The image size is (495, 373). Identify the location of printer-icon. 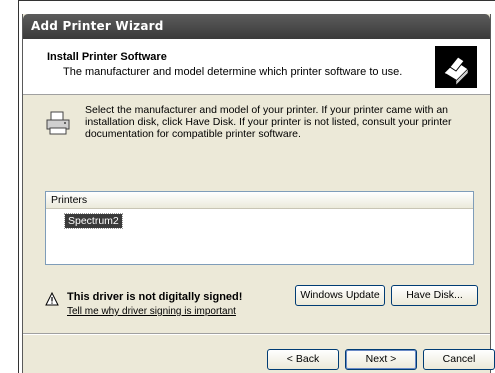
(58, 123).